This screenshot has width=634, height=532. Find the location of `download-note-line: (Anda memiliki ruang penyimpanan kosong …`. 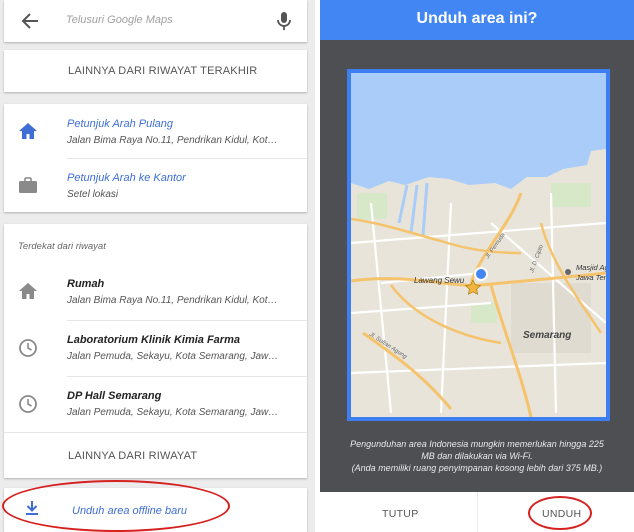

download-note-line: (Anda memiliki ruang penyimpanan kosong … is located at coordinates (477, 468).